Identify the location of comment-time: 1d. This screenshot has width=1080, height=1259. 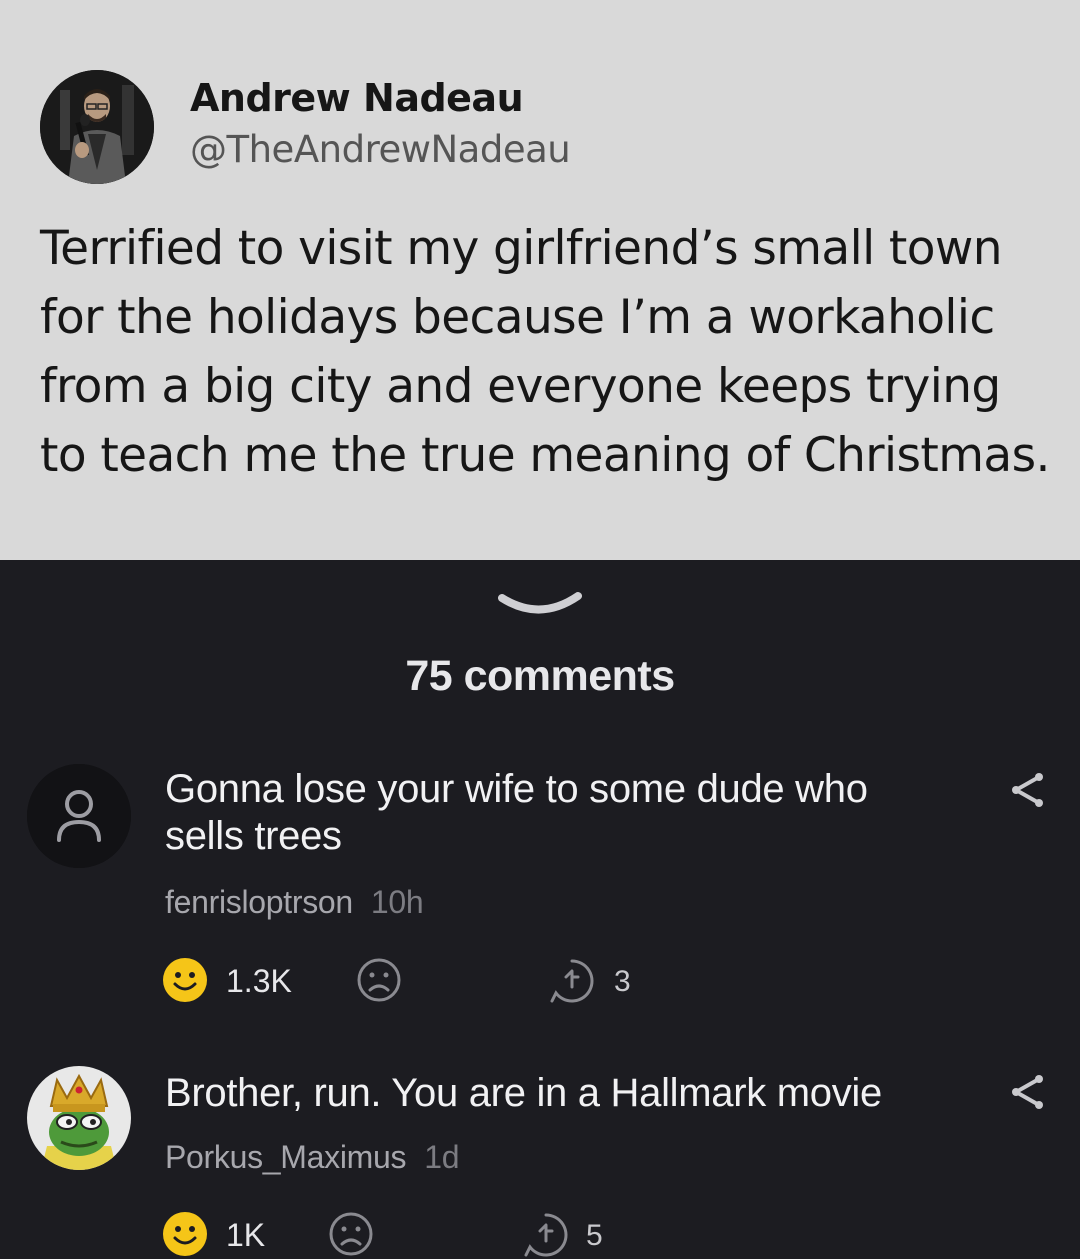
(442, 1157).